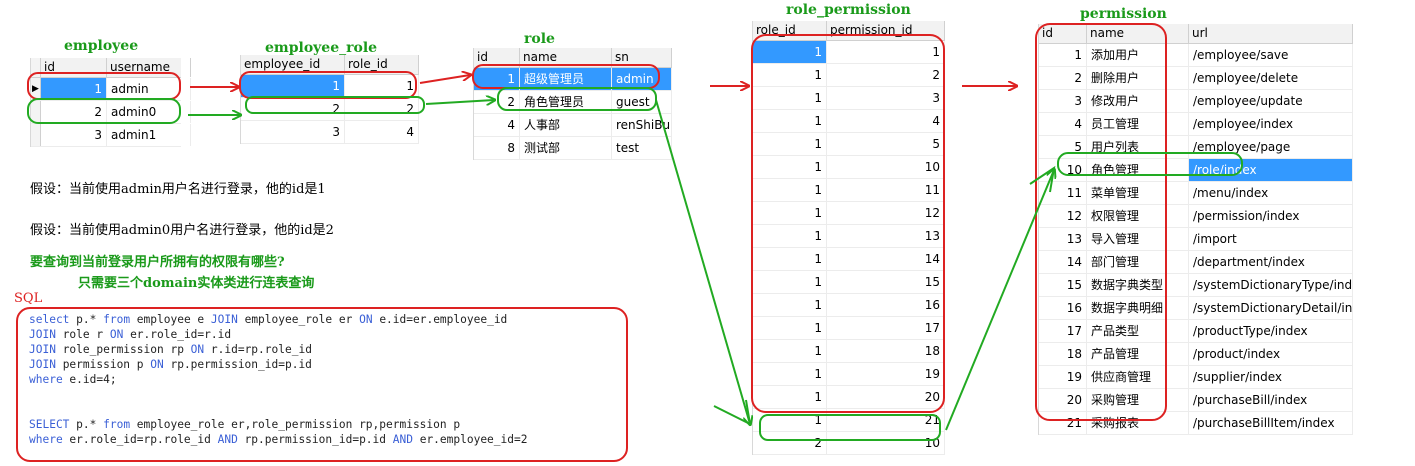  What do you see at coordinates (848, 223) in the screenshot?
I see `highlight-rp-role1` at bounding box center [848, 223].